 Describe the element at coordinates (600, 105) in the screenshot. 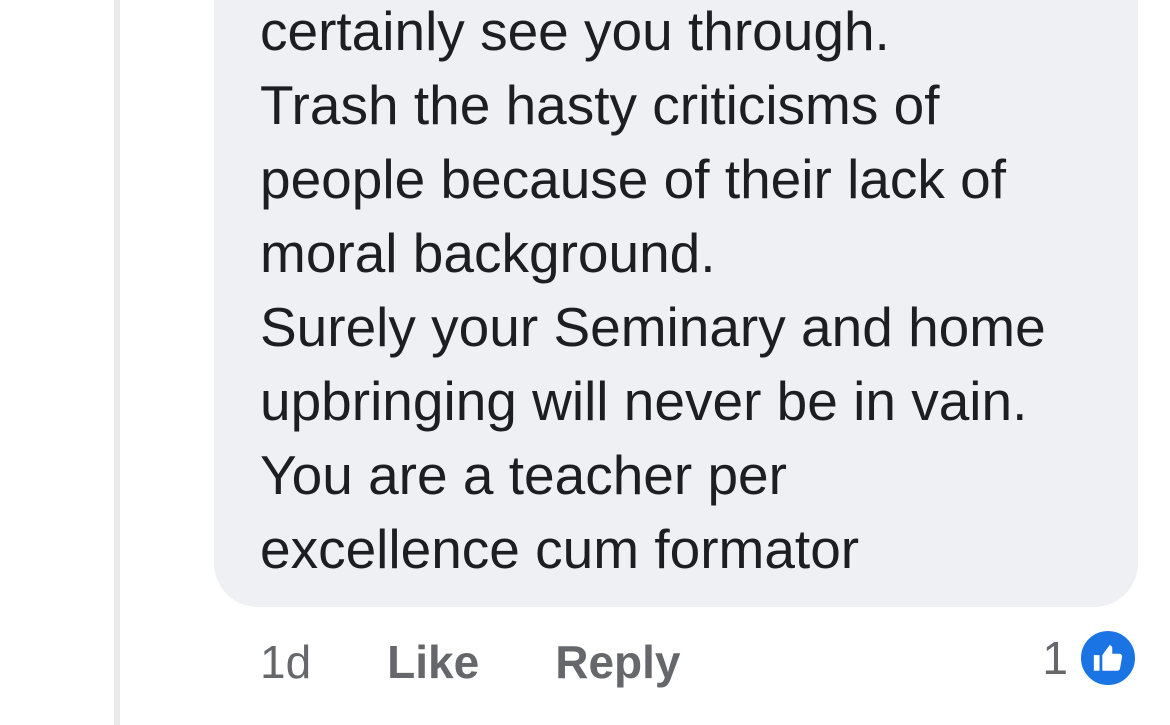

I see `comment-line: Trash the hasty criticisms of` at that location.